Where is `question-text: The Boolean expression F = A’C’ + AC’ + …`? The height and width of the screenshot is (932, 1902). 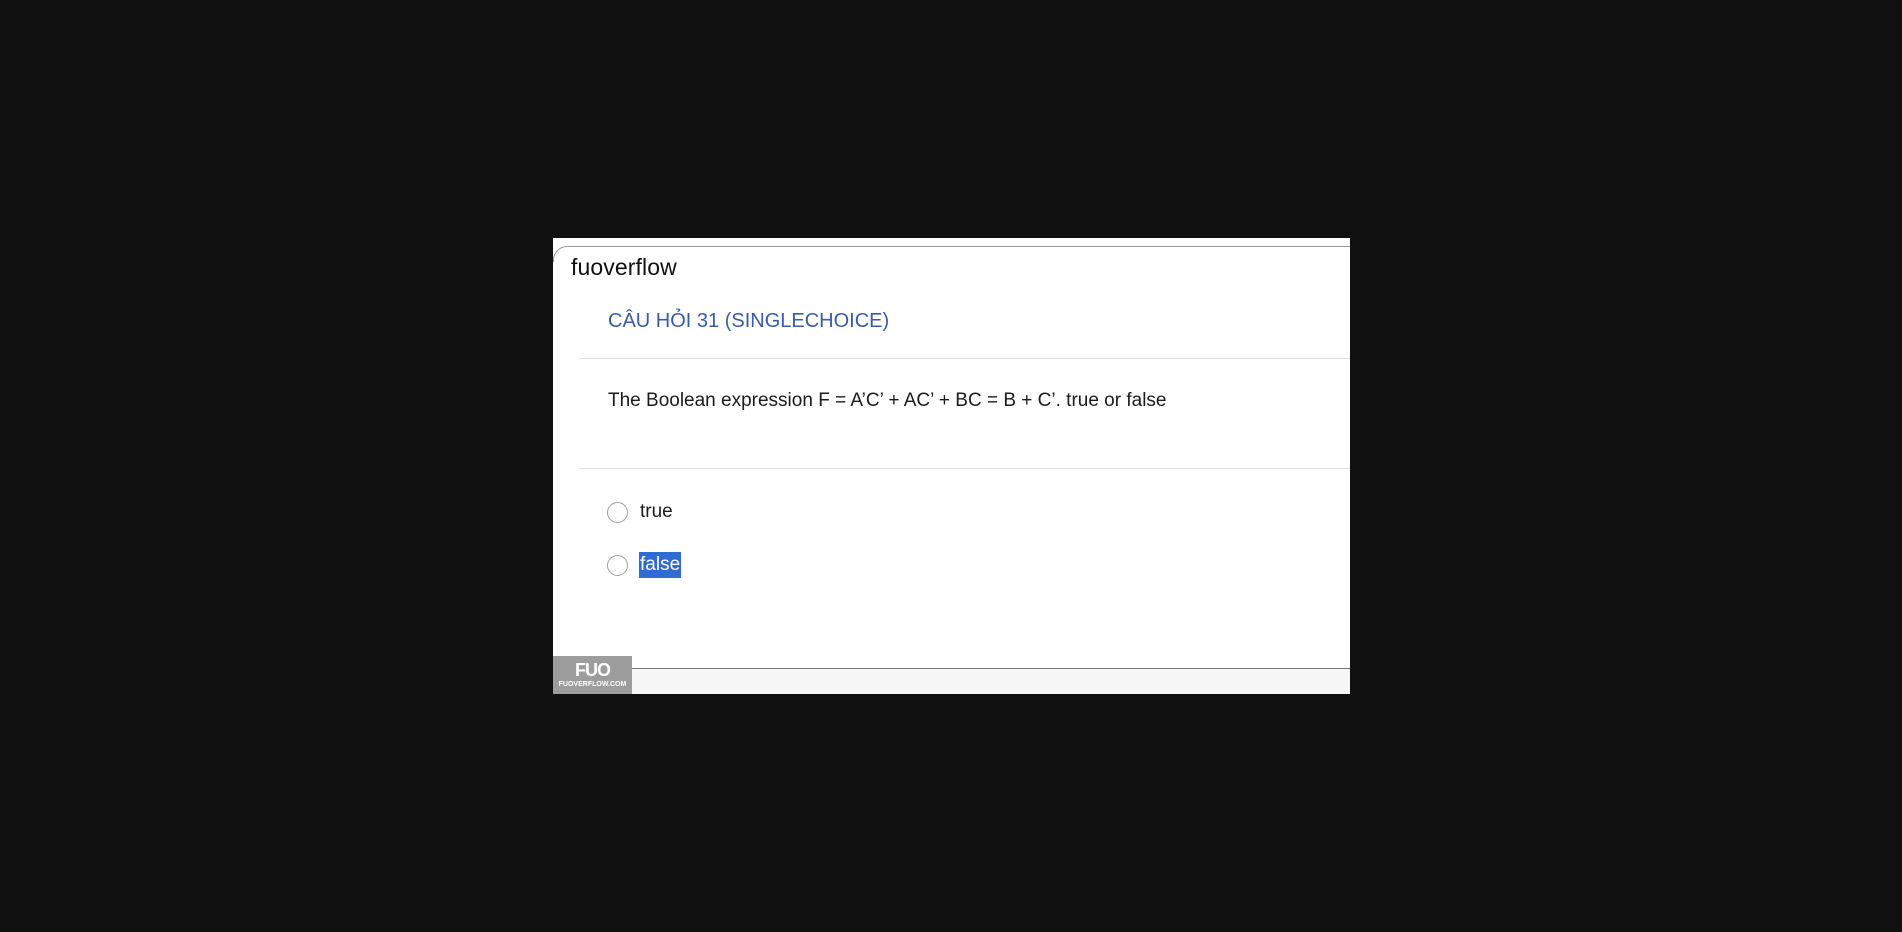 question-text: The Boolean expression F = A’C’ + AC’ + … is located at coordinates (887, 400).